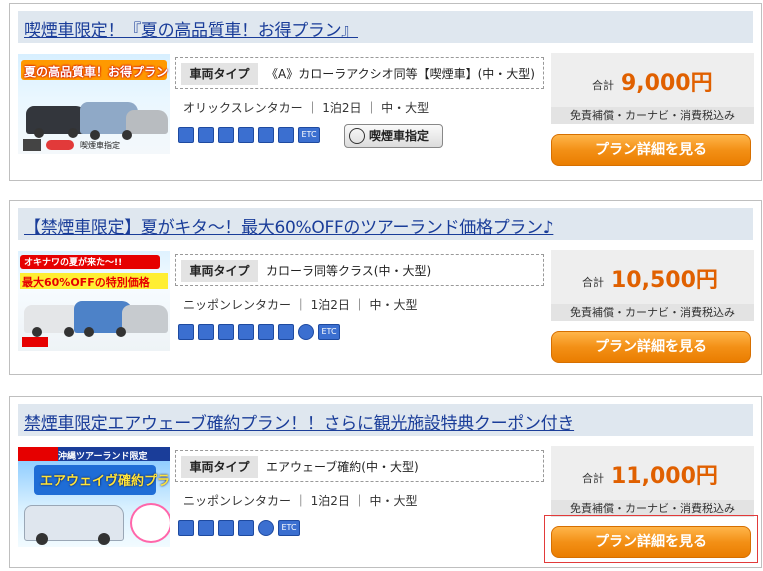 The image size is (763, 571). I want to click on plan-title-bar: 喫煙車限定！『夏の高品質車！お得プラン』, so click(385, 27).